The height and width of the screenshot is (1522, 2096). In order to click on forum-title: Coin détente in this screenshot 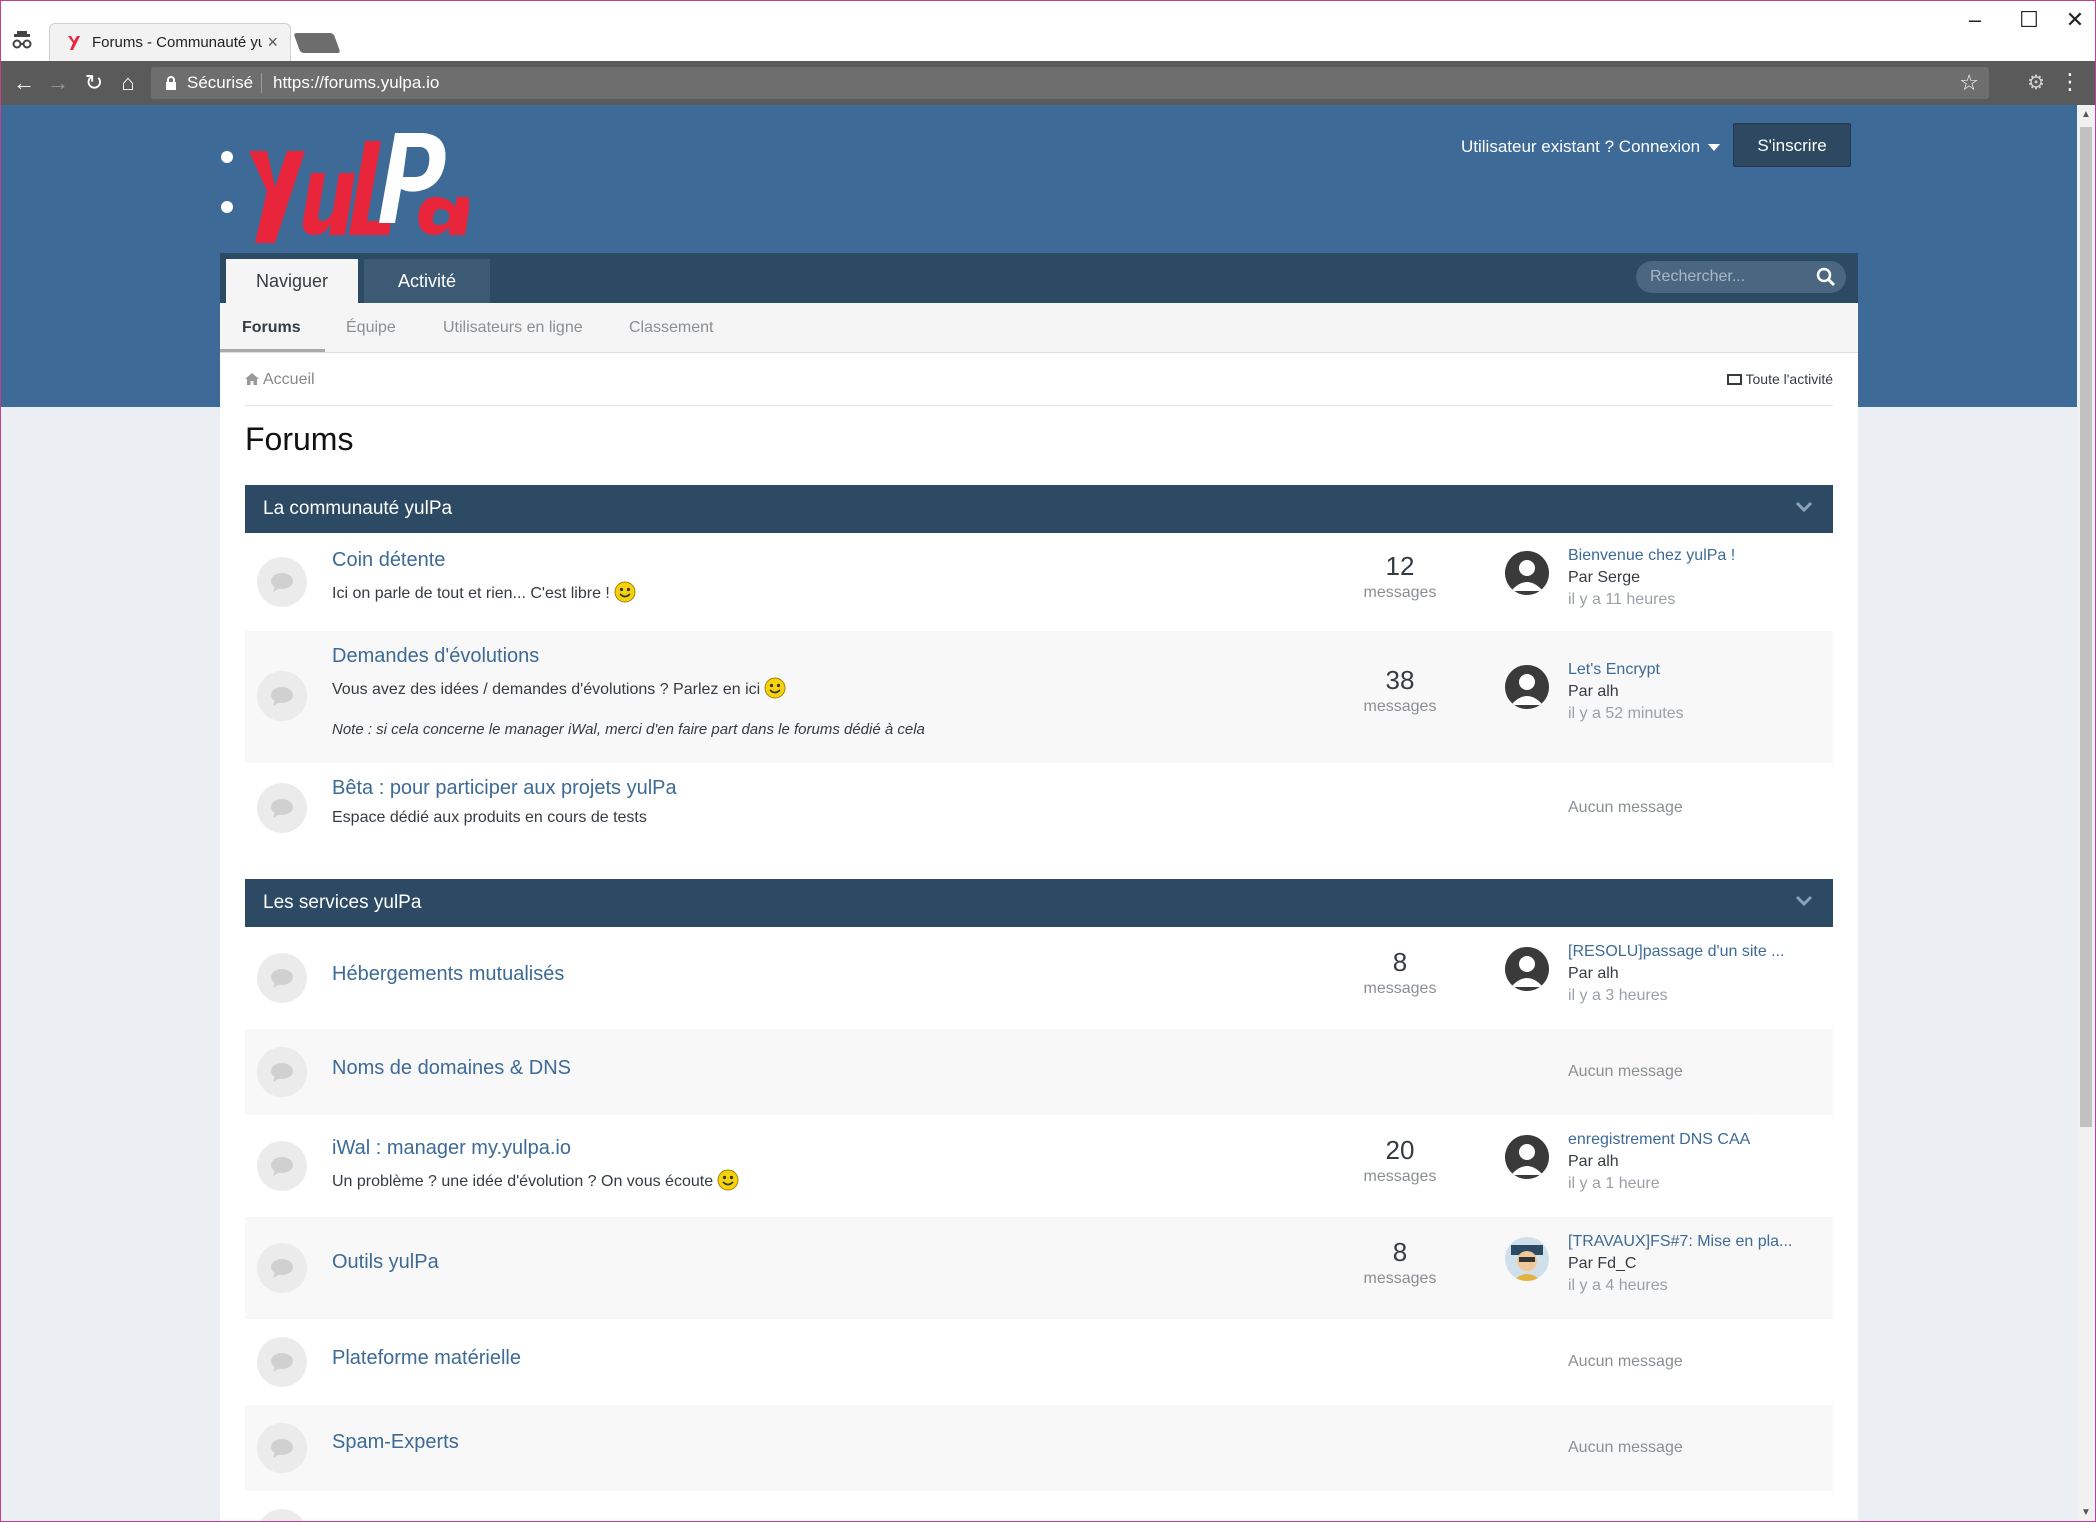, I will do `click(388, 560)`.